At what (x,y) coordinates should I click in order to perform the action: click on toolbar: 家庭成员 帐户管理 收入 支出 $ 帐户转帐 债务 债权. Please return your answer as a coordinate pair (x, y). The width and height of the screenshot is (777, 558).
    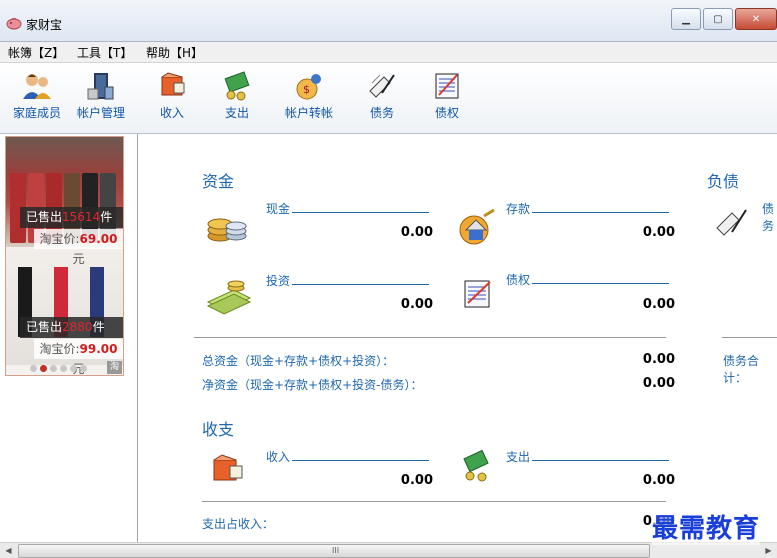
    Looking at the image, I should click on (388, 98).